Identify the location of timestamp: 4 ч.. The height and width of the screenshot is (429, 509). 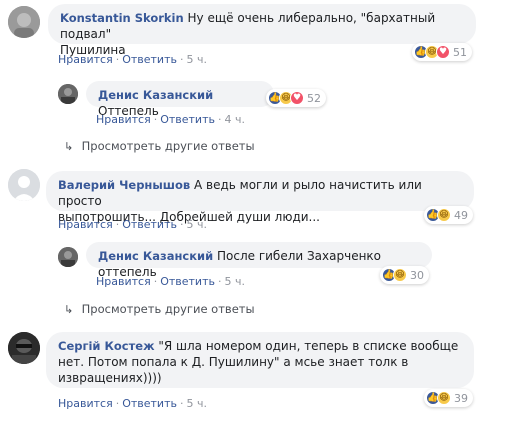
(234, 119).